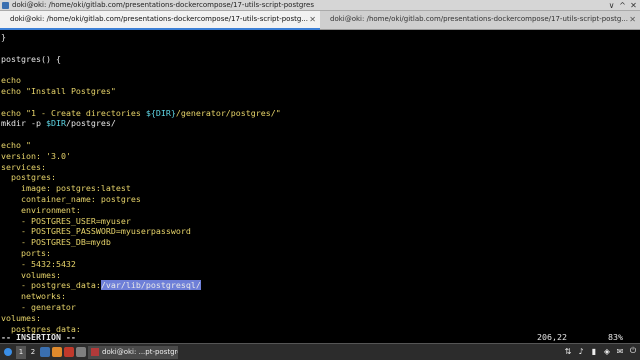 This screenshot has height=360, width=640. Describe the element at coordinates (594, 351) in the screenshot. I see `battery-icon: ▮` at that location.